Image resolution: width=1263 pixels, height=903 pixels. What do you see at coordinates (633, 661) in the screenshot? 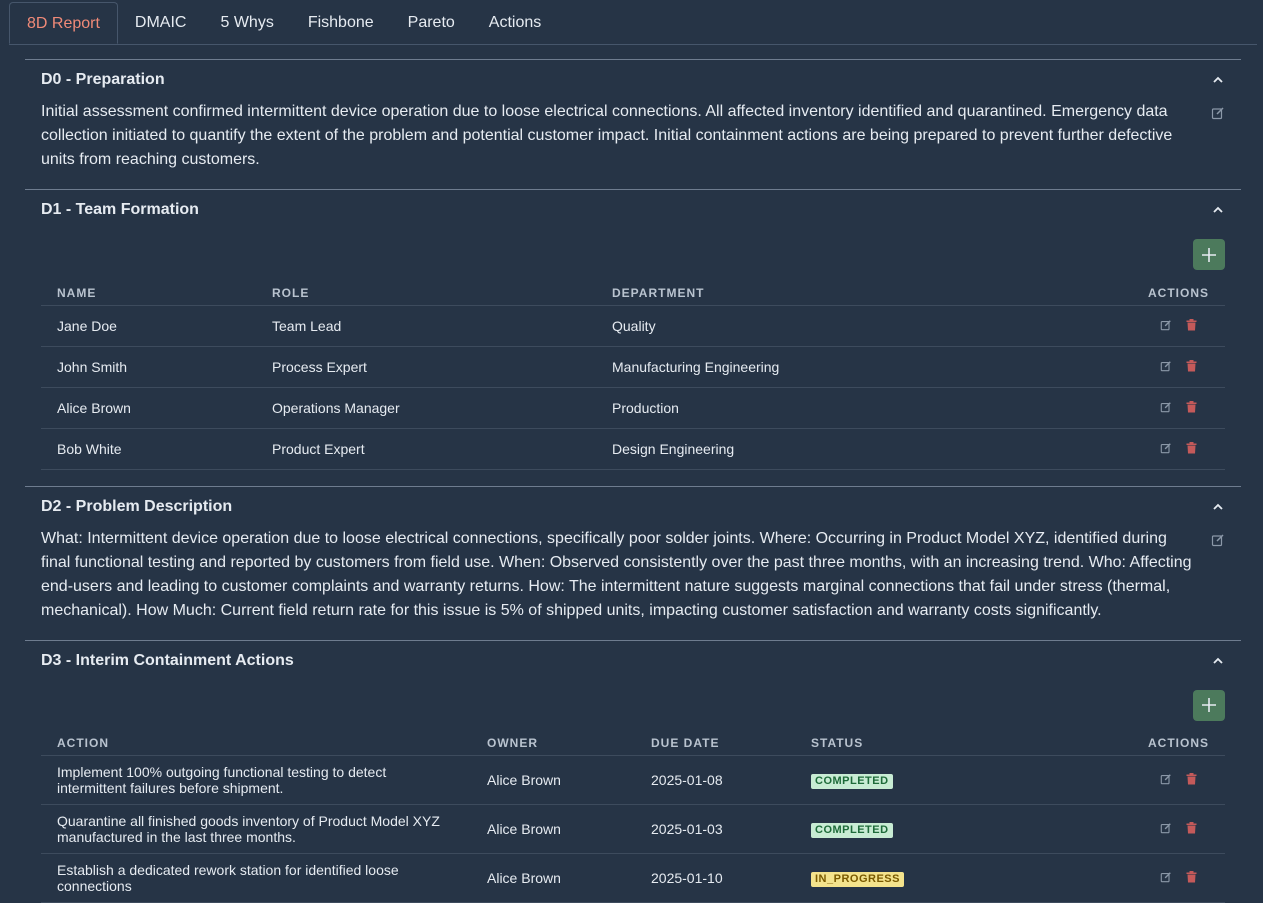
I see `section-header-d3: D3 - Interim Containment Actions` at bounding box center [633, 661].